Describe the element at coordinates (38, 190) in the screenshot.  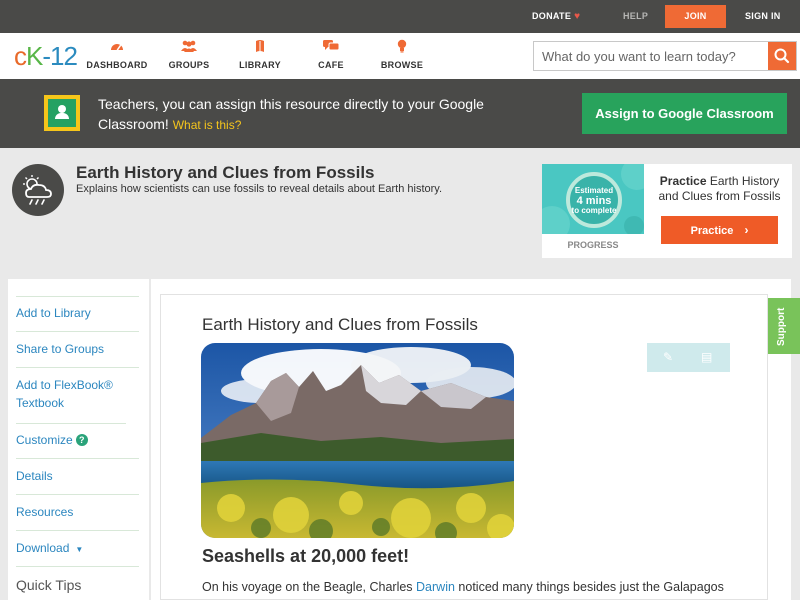
I see `weather-cloud-icon` at that location.